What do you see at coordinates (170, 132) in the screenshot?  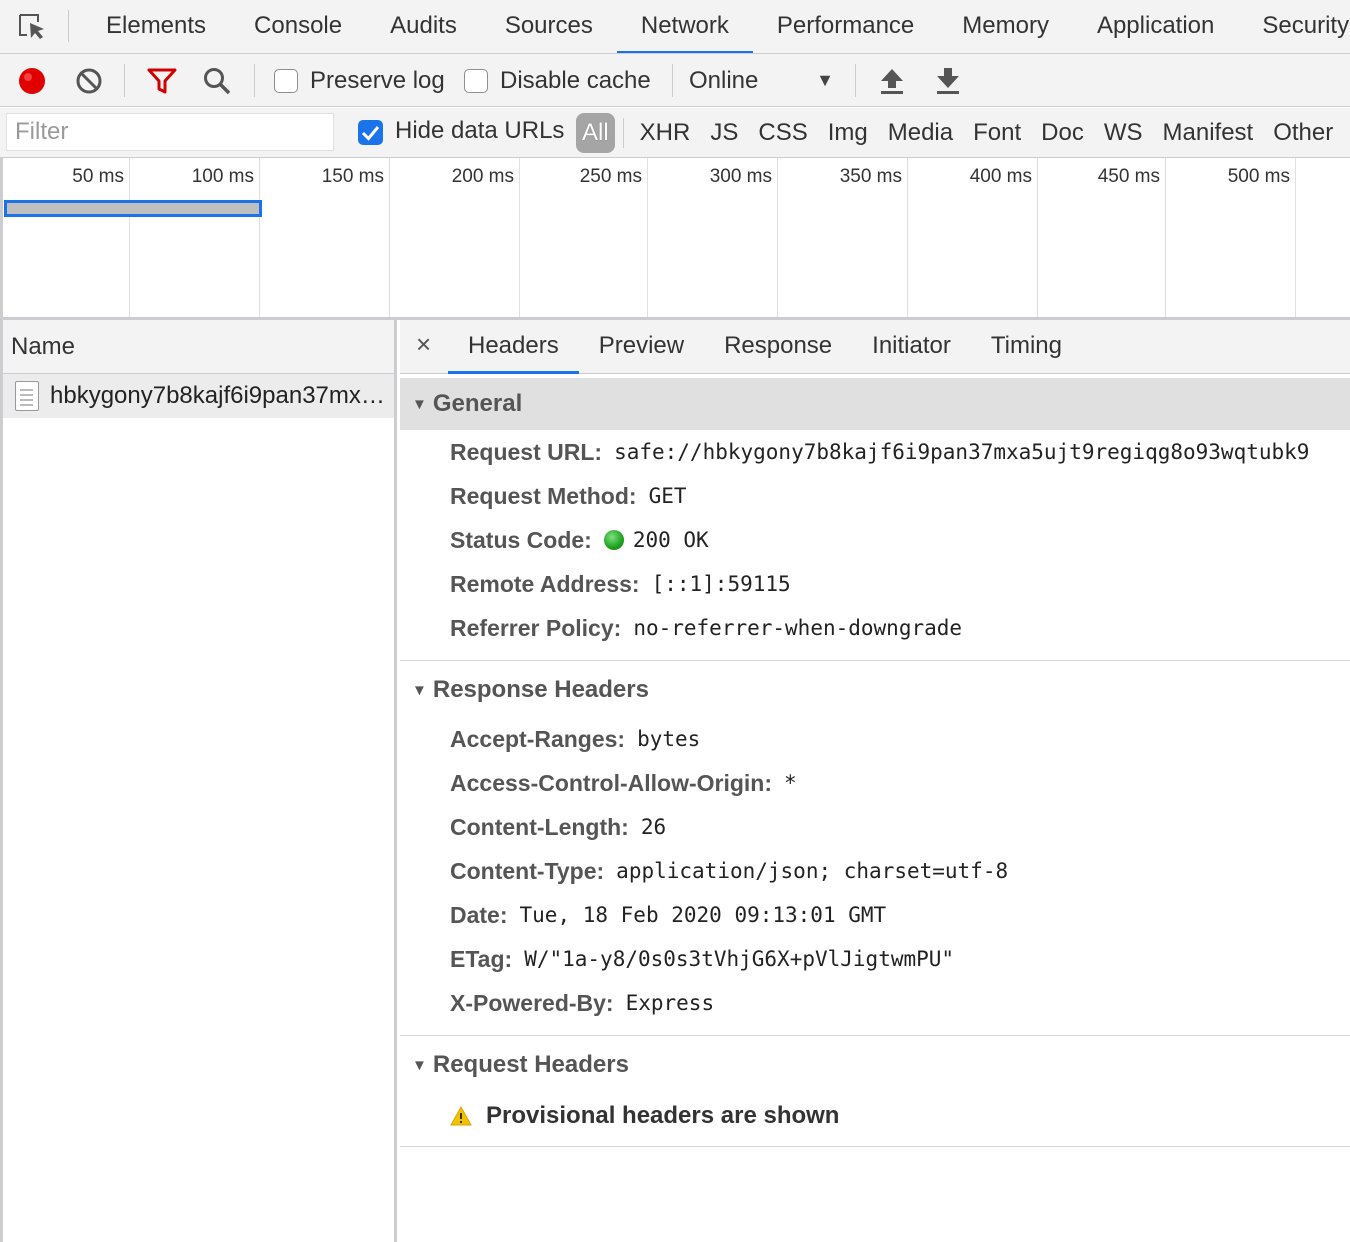 I see `filter-input` at bounding box center [170, 132].